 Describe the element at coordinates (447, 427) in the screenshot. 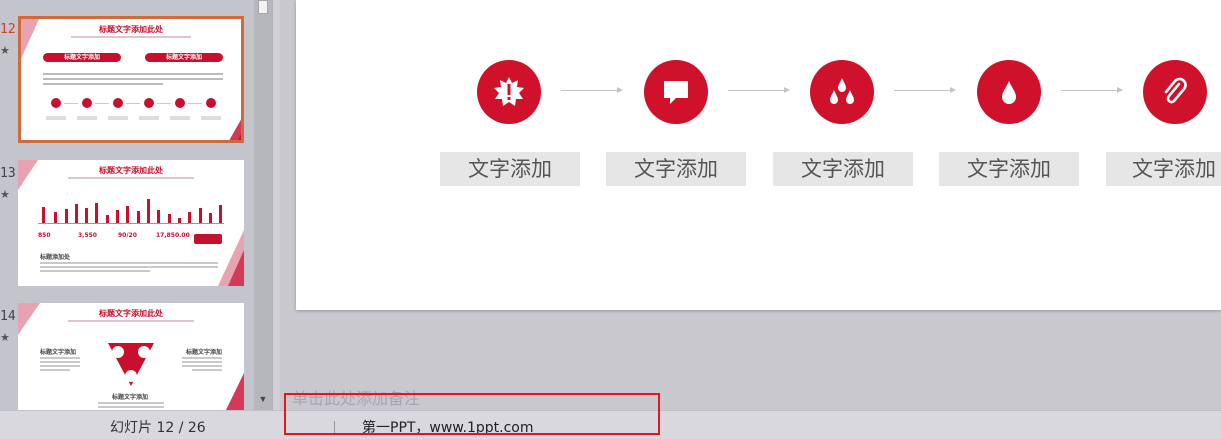

I see `theme-name: 第一PPT，www.1ppt.com` at that location.